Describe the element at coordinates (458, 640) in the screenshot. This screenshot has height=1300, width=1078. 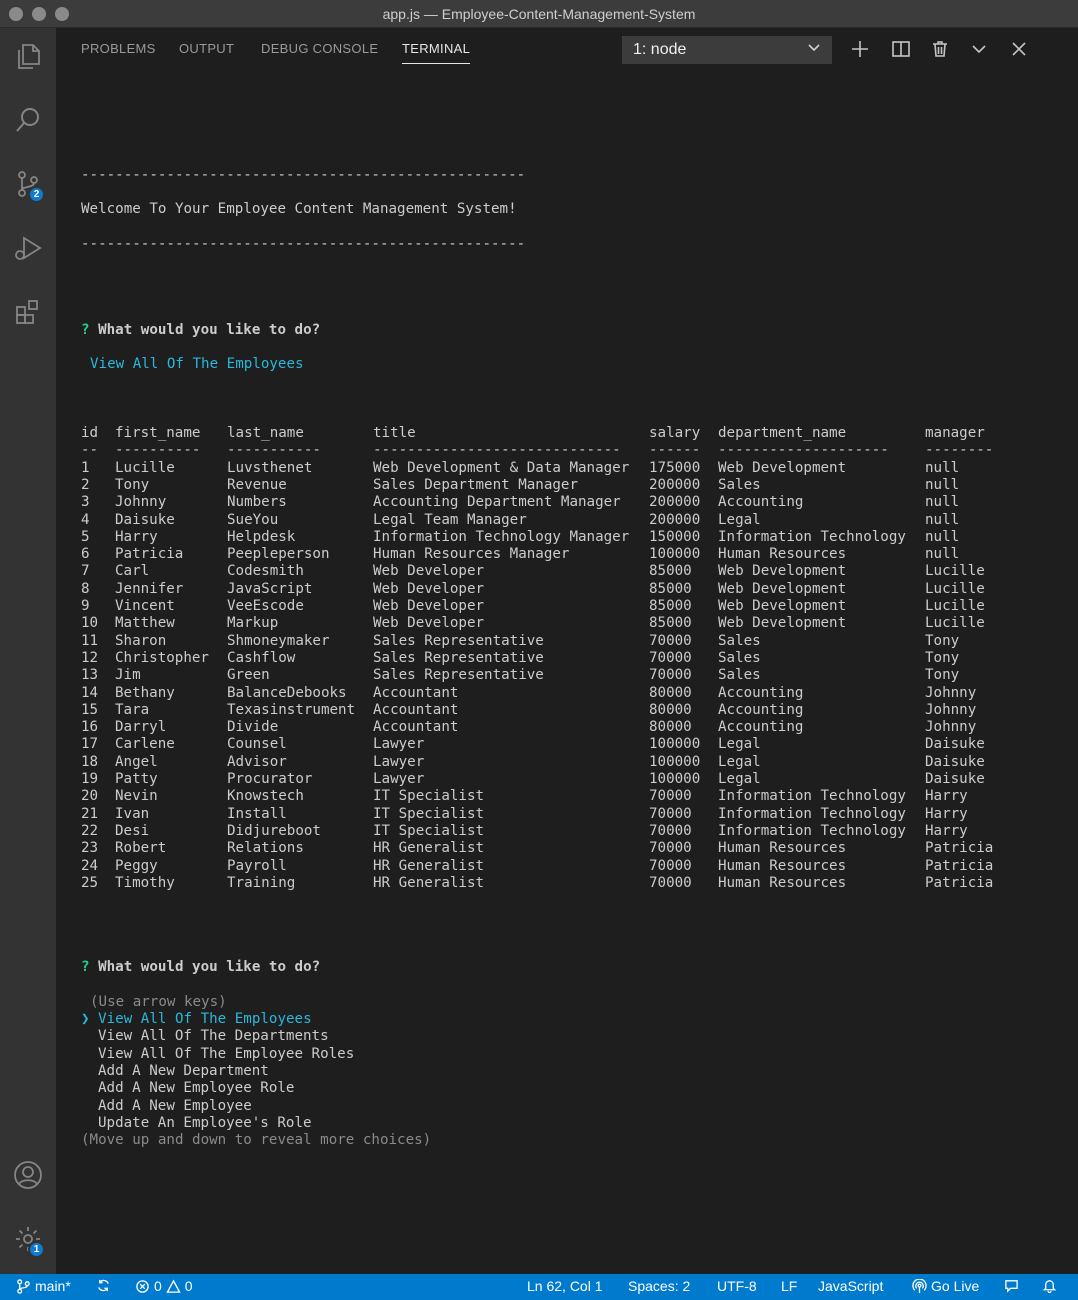
I see `table-cell: Sales Representative` at that location.